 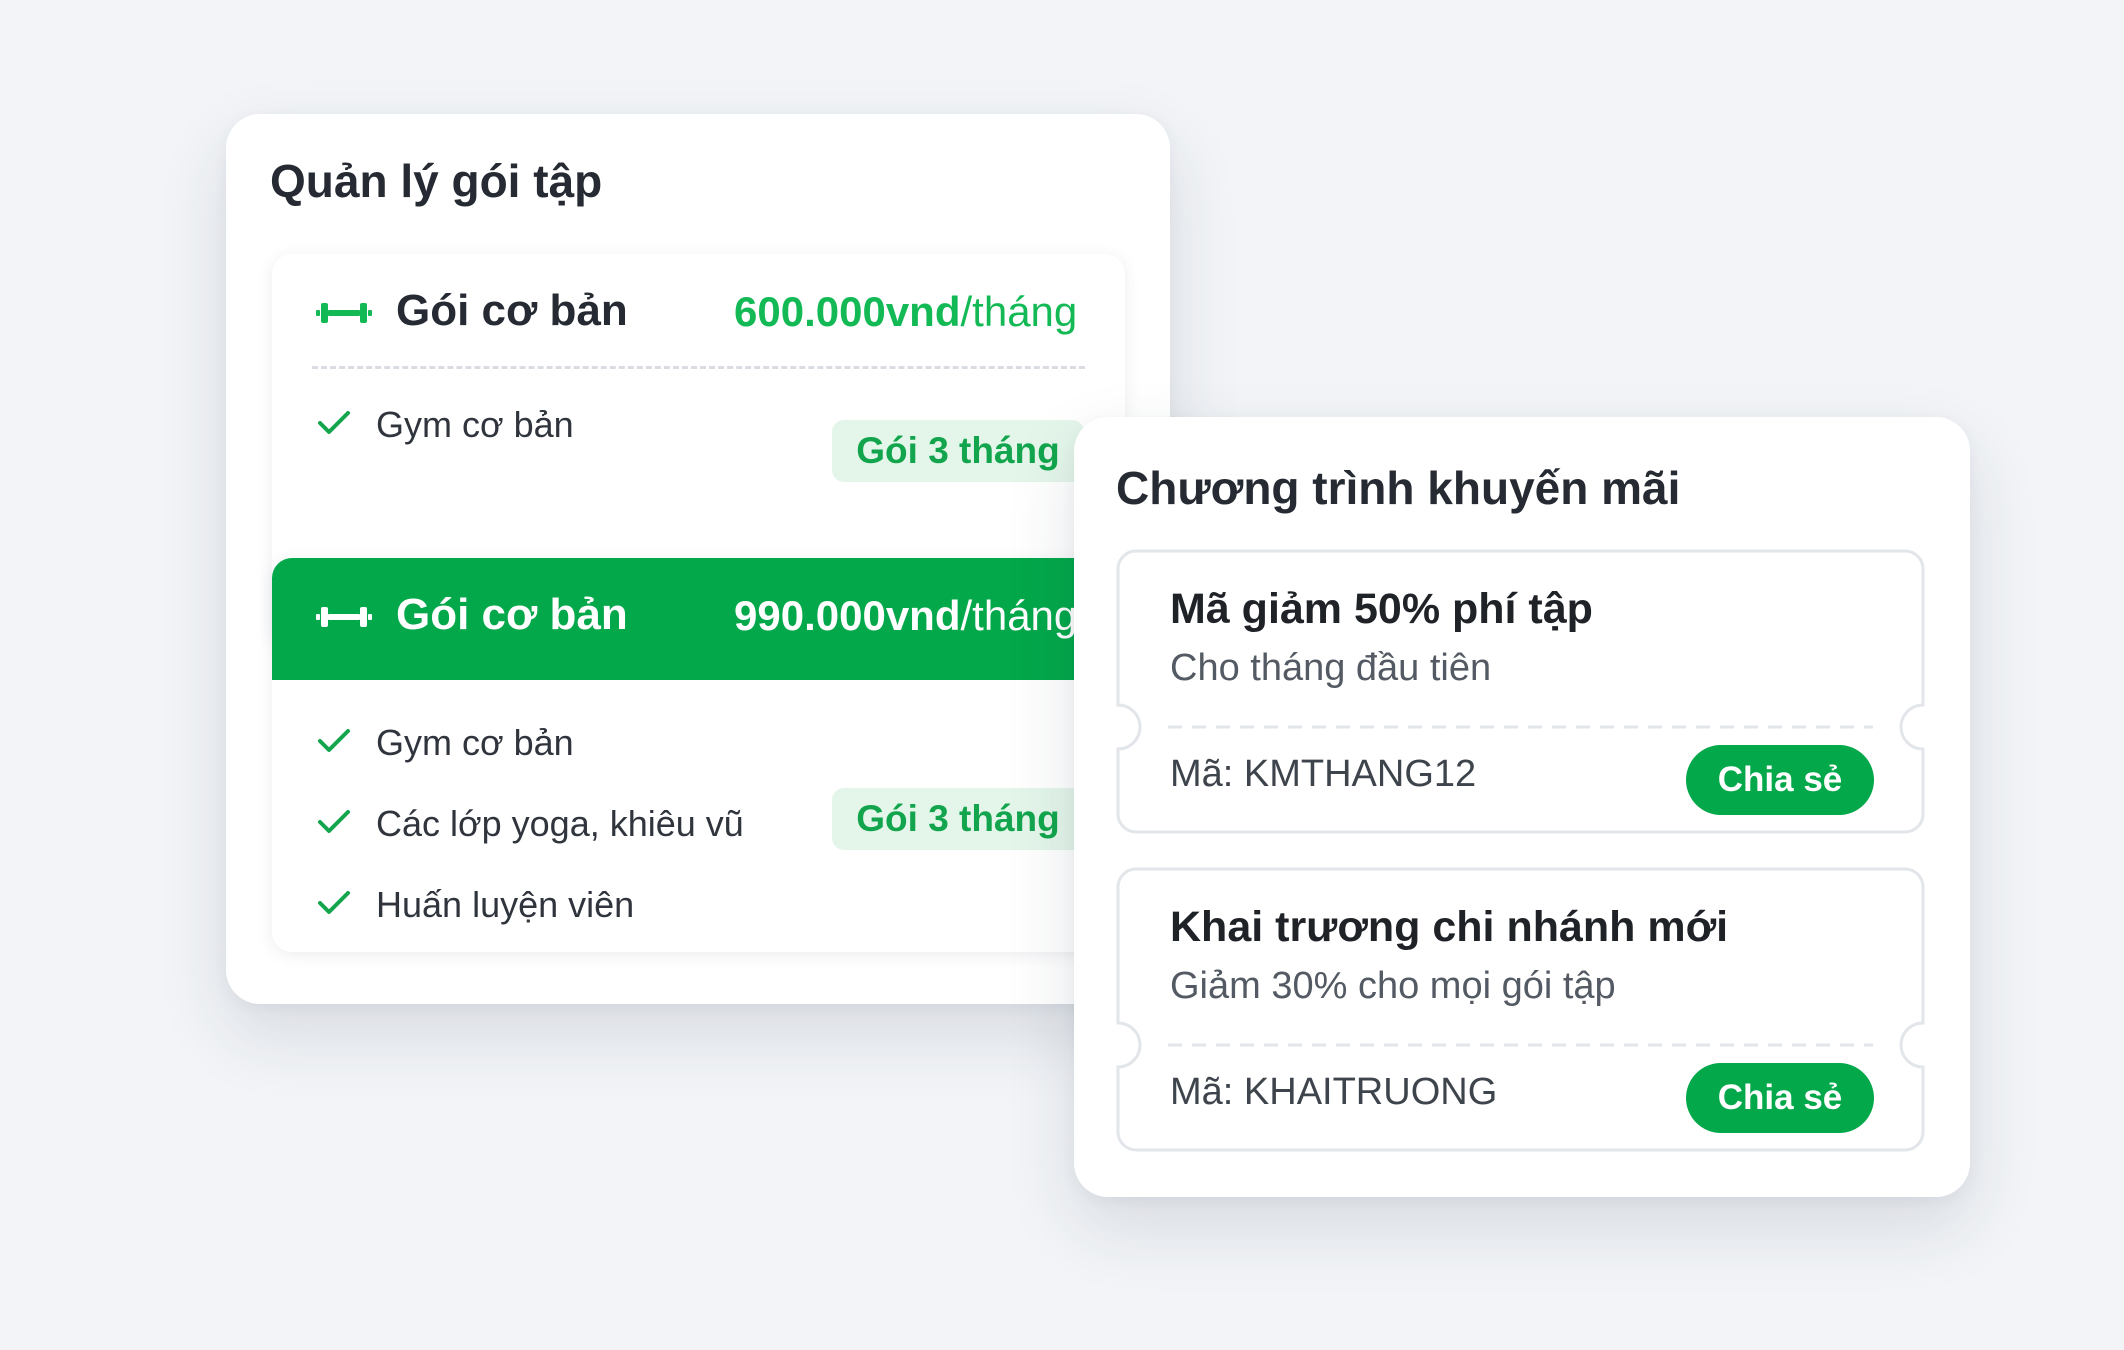 I want to click on package-header: Gói cơ bản 990.000vnd/tháng, so click(x=698, y=619).